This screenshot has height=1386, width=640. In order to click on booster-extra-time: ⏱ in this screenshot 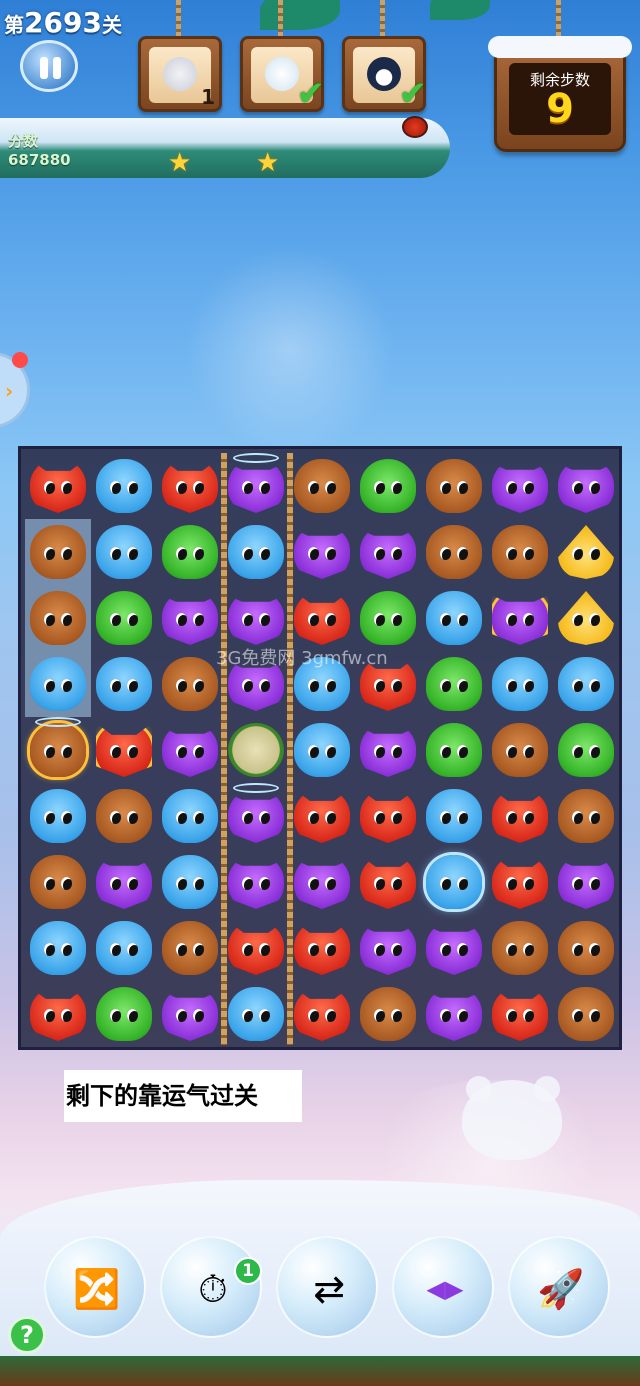, I will do `click(211, 1287)`.